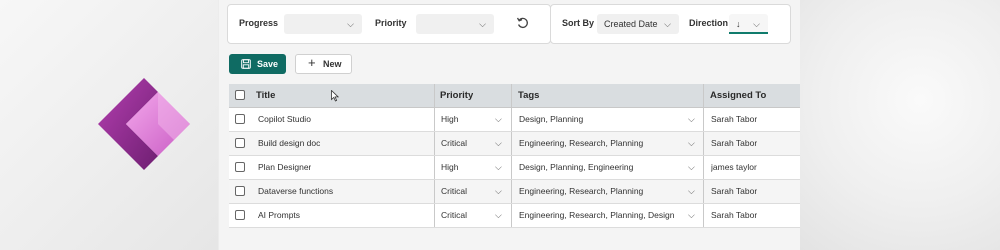 The image size is (1000, 250). I want to click on tags-cell: Design, Planning, Engineering, so click(576, 167).